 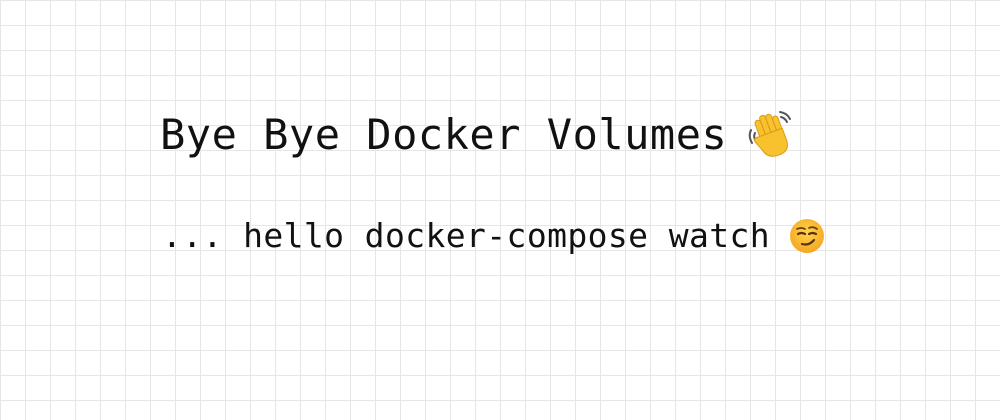 I want to click on subtitle-row: ... hello docker-compose watch, so click(x=494, y=235).